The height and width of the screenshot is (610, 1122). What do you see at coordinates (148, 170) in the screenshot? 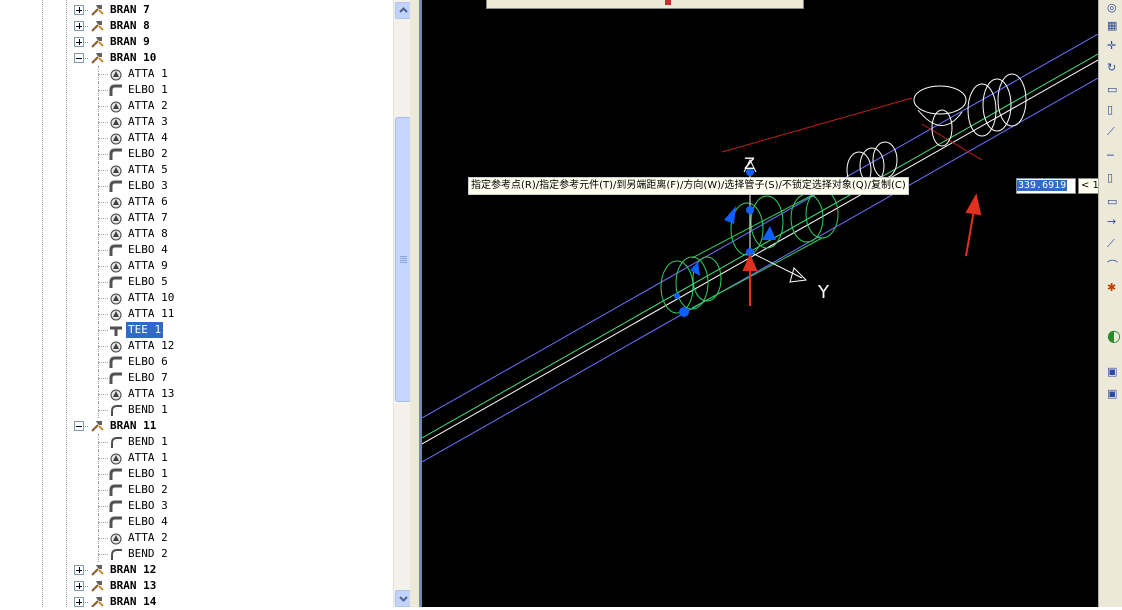
I see `tree-node-label: ATTA 5` at bounding box center [148, 170].